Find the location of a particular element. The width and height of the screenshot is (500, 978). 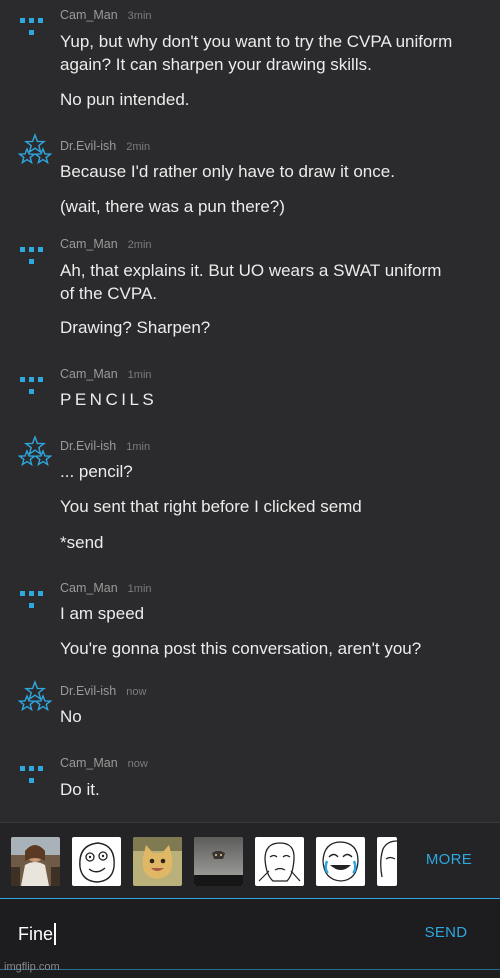

message-meta: Cam_Man now is located at coordinates (104, 763).